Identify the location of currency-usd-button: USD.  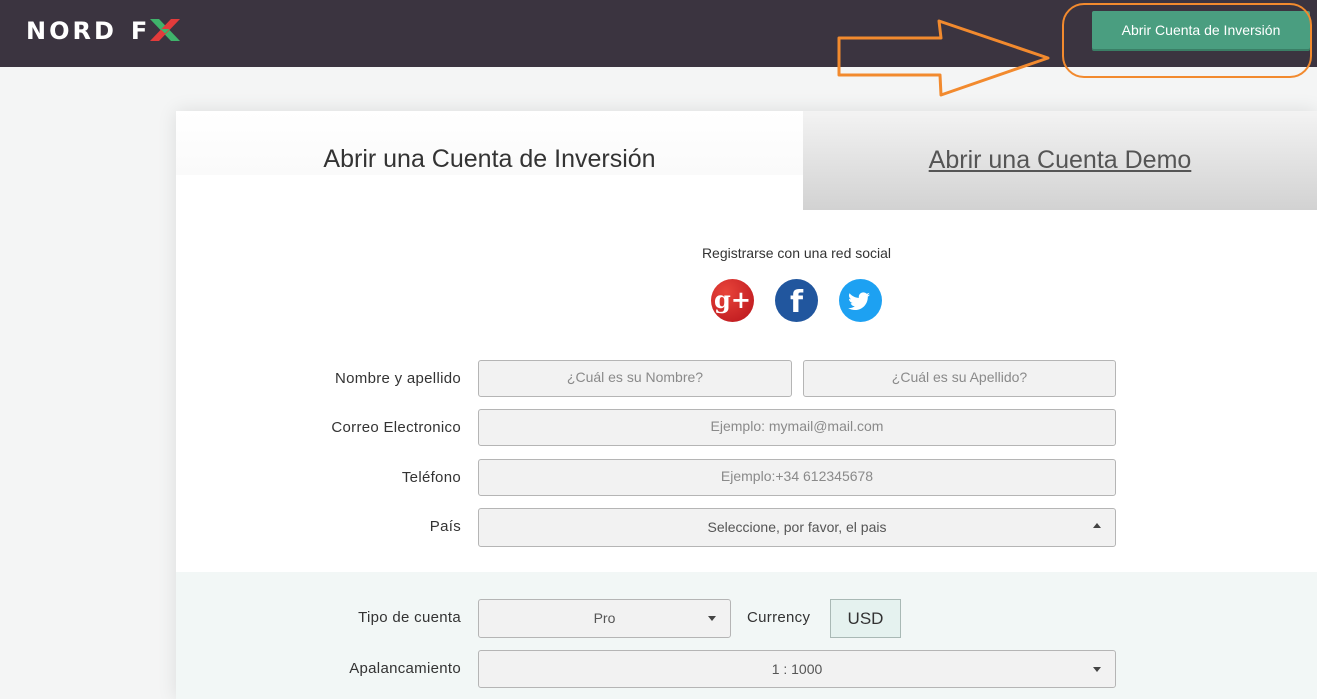
(865, 618).